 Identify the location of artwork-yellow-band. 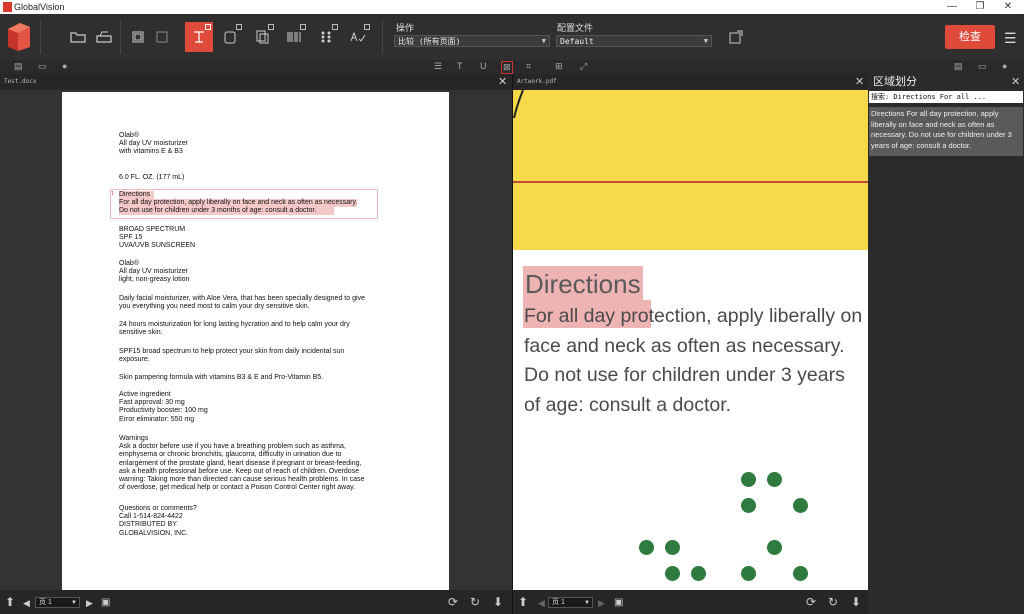
(690, 170).